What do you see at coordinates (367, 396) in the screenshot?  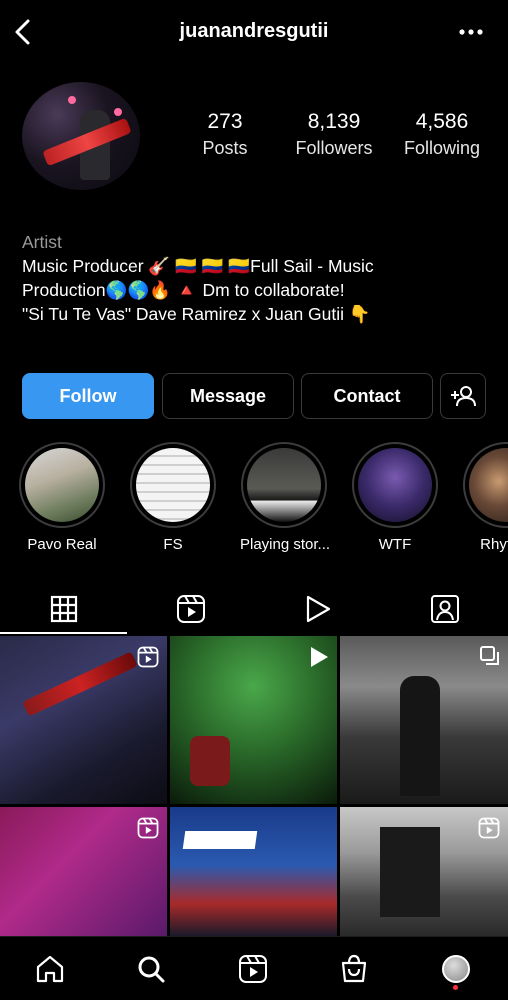 I see `contact-button: Contact` at bounding box center [367, 396].